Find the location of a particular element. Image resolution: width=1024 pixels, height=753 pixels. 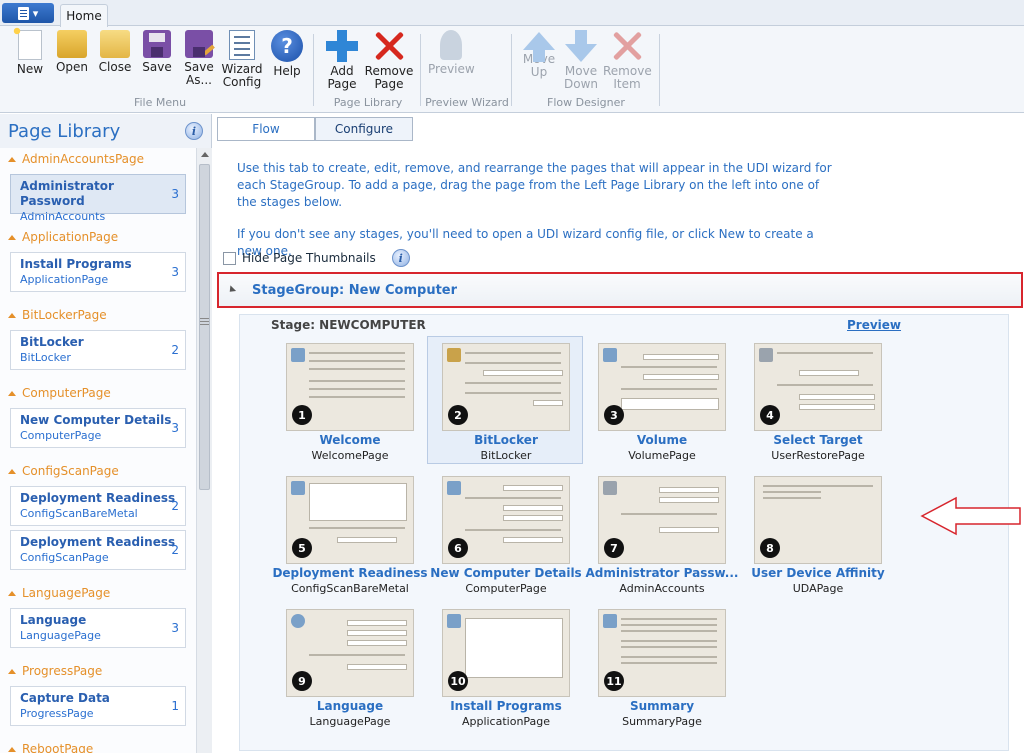

remove-icon is located at coordinates (389, 46).